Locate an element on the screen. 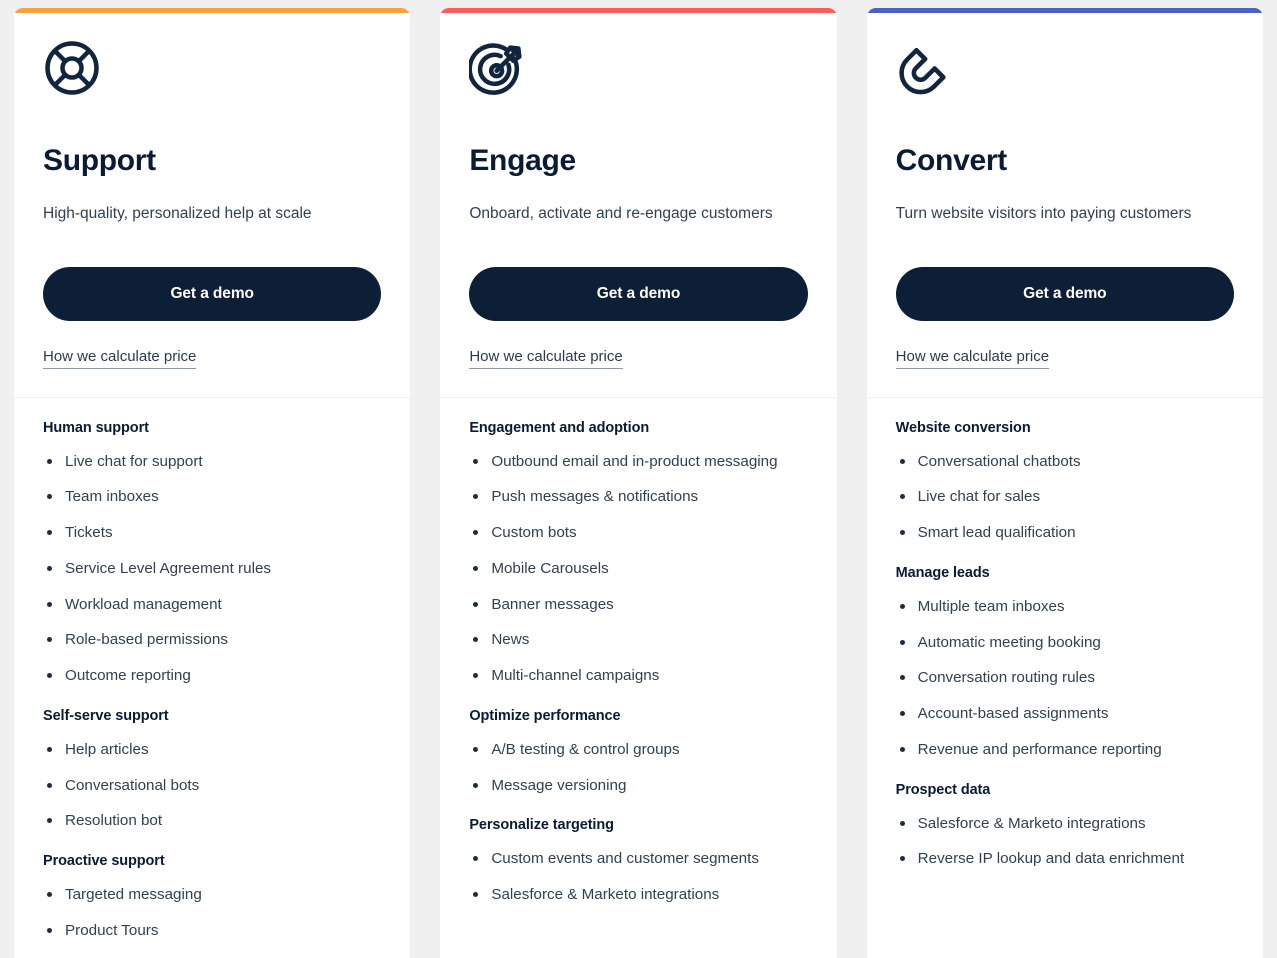 This screenshot has width=1277, height=958. magnet-icon is located at coordinates (925, 68).